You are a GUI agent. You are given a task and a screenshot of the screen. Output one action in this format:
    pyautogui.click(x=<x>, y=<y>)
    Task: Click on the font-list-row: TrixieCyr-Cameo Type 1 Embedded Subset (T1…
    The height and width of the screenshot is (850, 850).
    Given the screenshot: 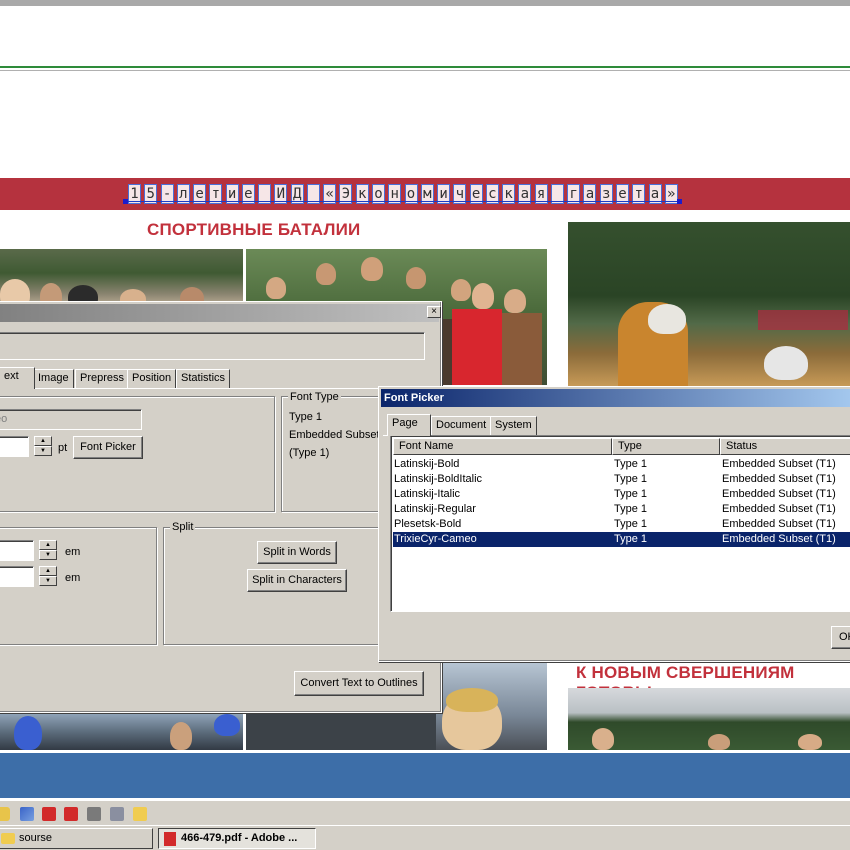 What is the action you would take?
    pyautogui.click(x=621, y=539)
    